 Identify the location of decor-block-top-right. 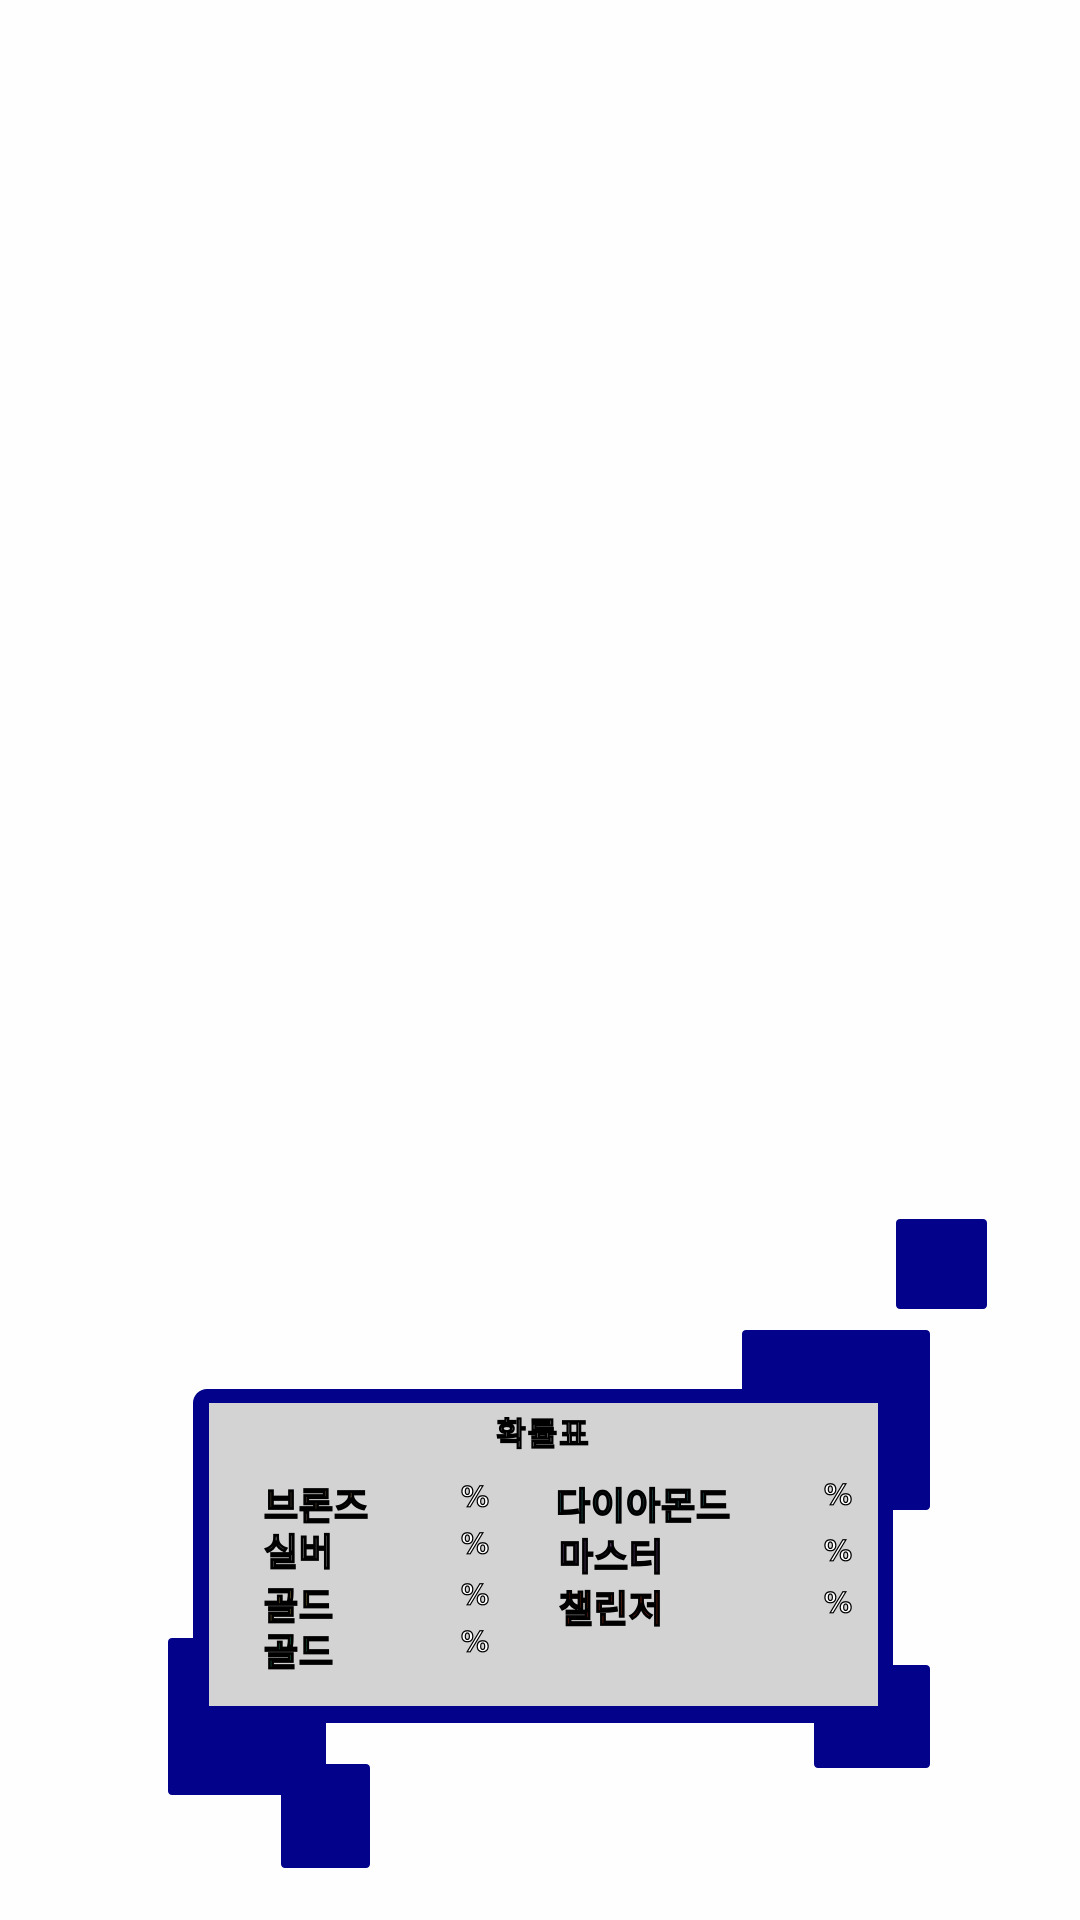
(941, 1264).